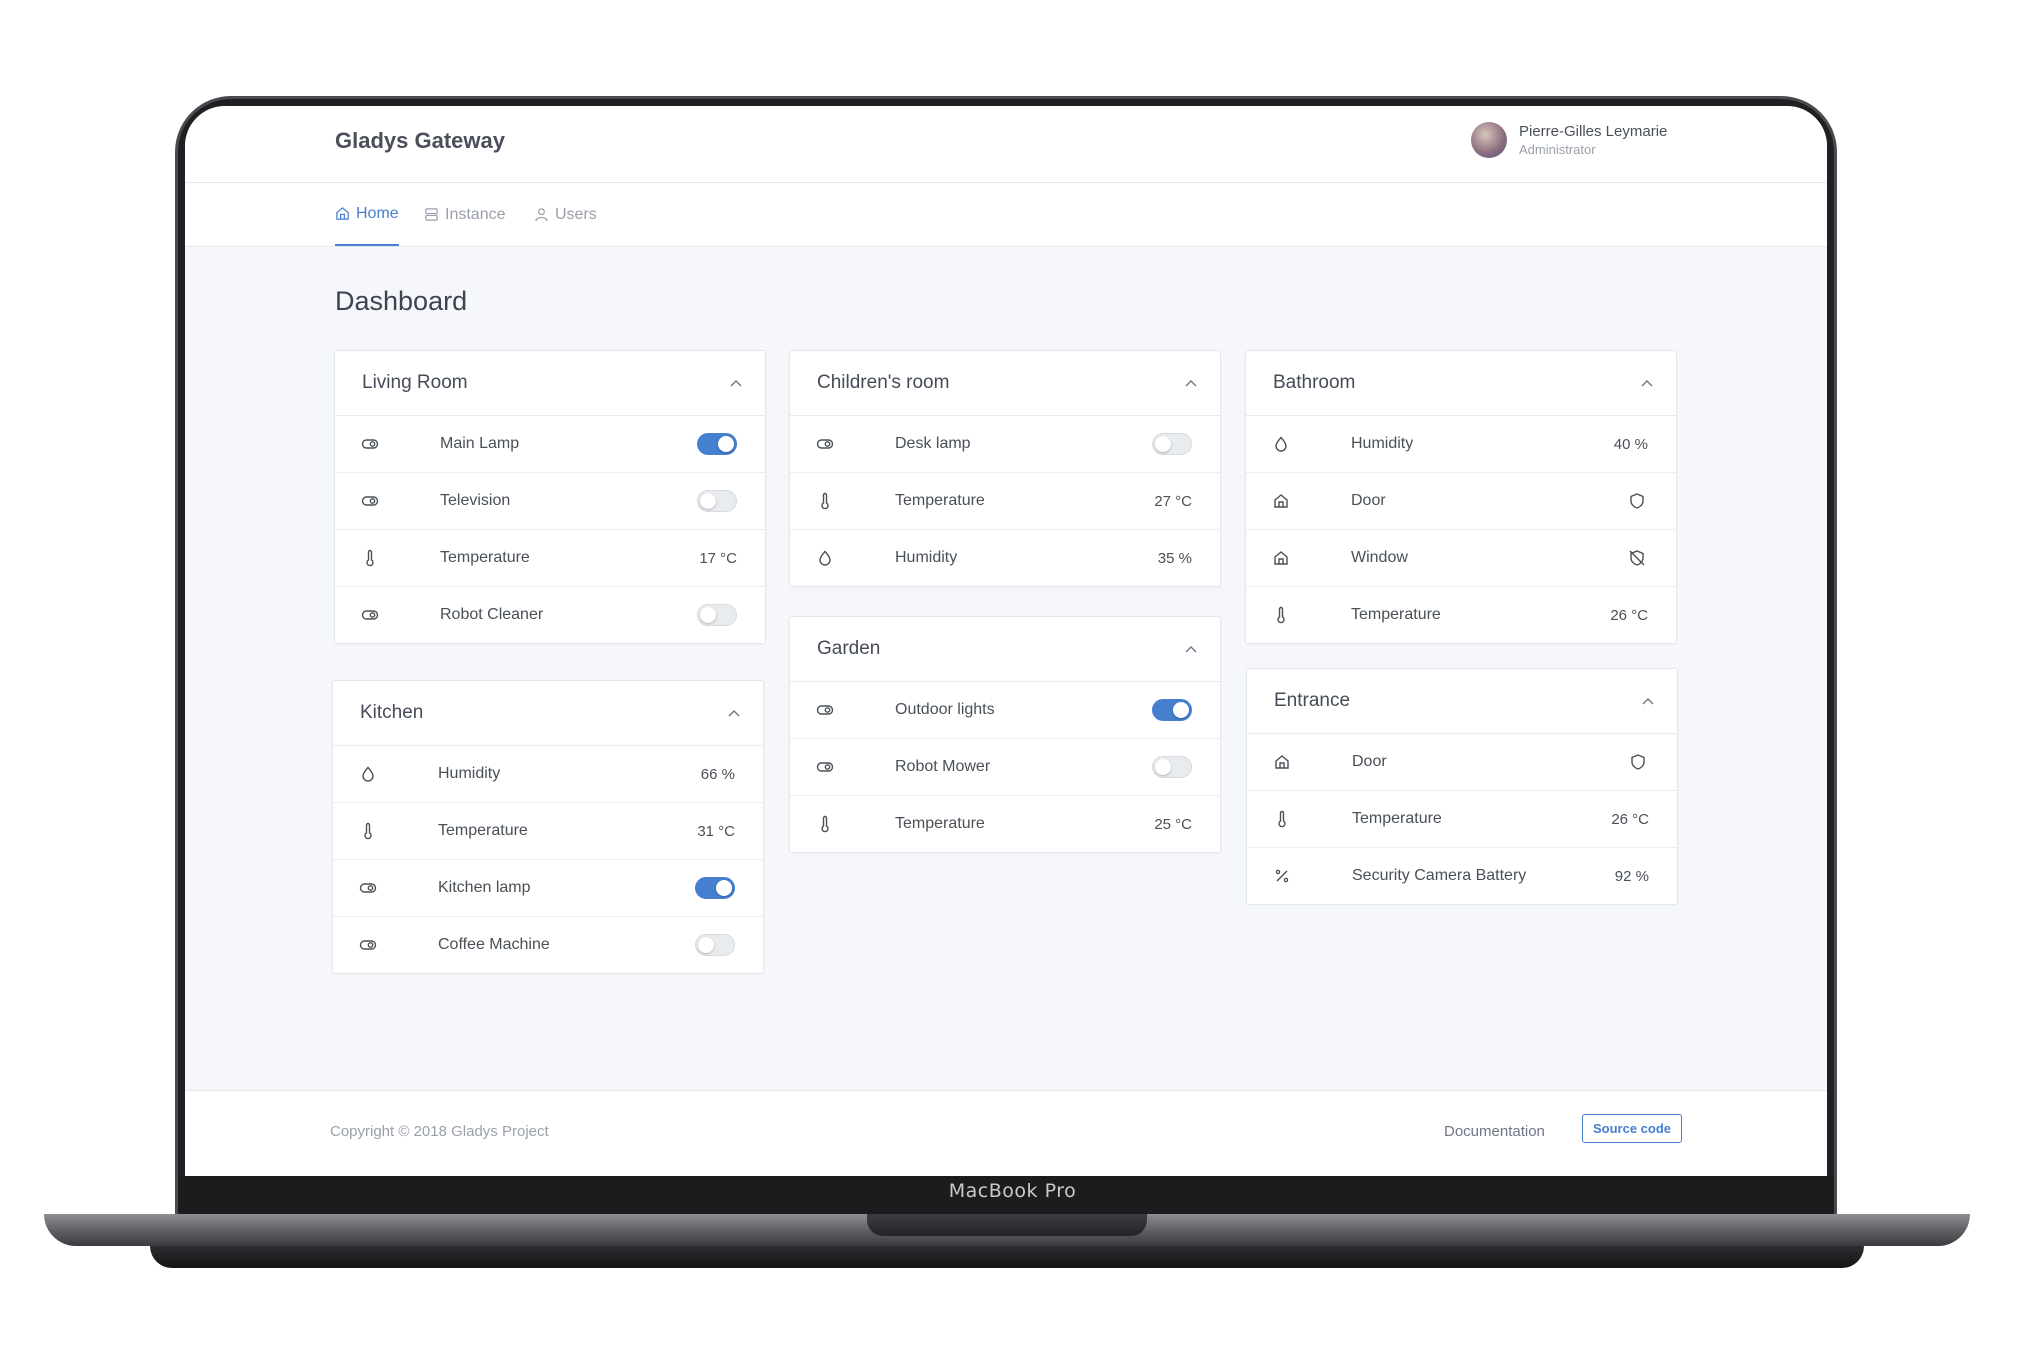 This screenshot has width=2025, height=1350. What do you see at coordinates (548, 774) in the screenshot?
I see `device-row: Humidity 66 %` at bounding box center [548, 774].